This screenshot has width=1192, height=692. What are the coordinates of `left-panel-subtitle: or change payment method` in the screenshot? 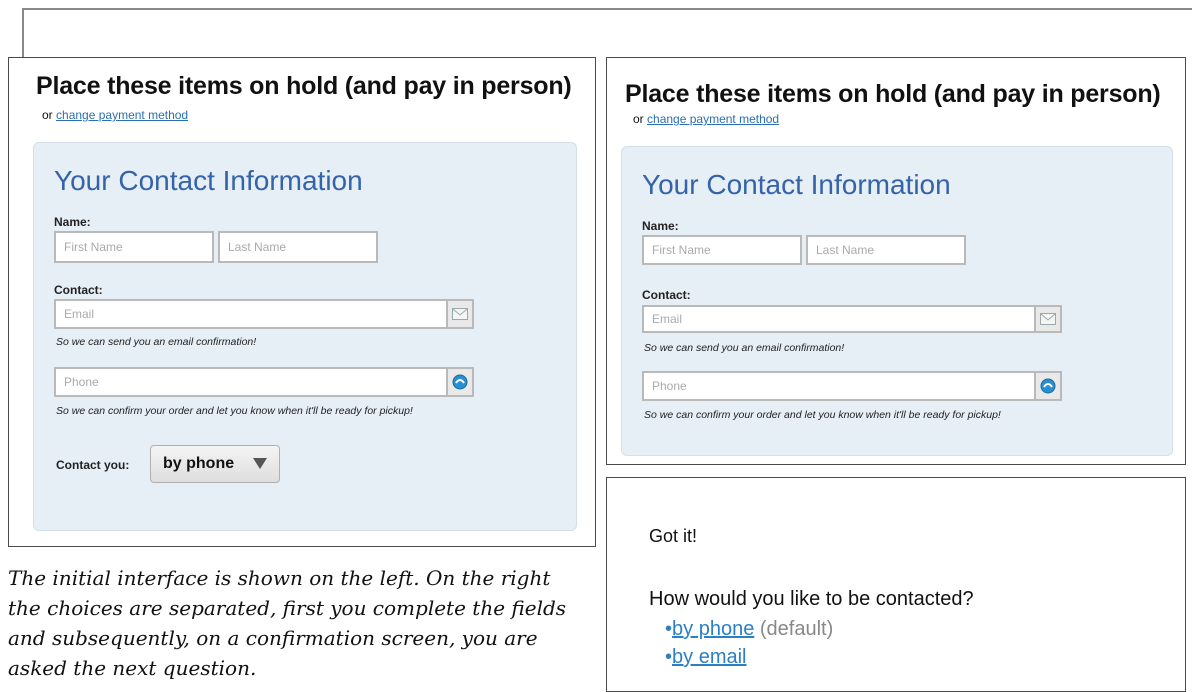 It's located at (115, 115).